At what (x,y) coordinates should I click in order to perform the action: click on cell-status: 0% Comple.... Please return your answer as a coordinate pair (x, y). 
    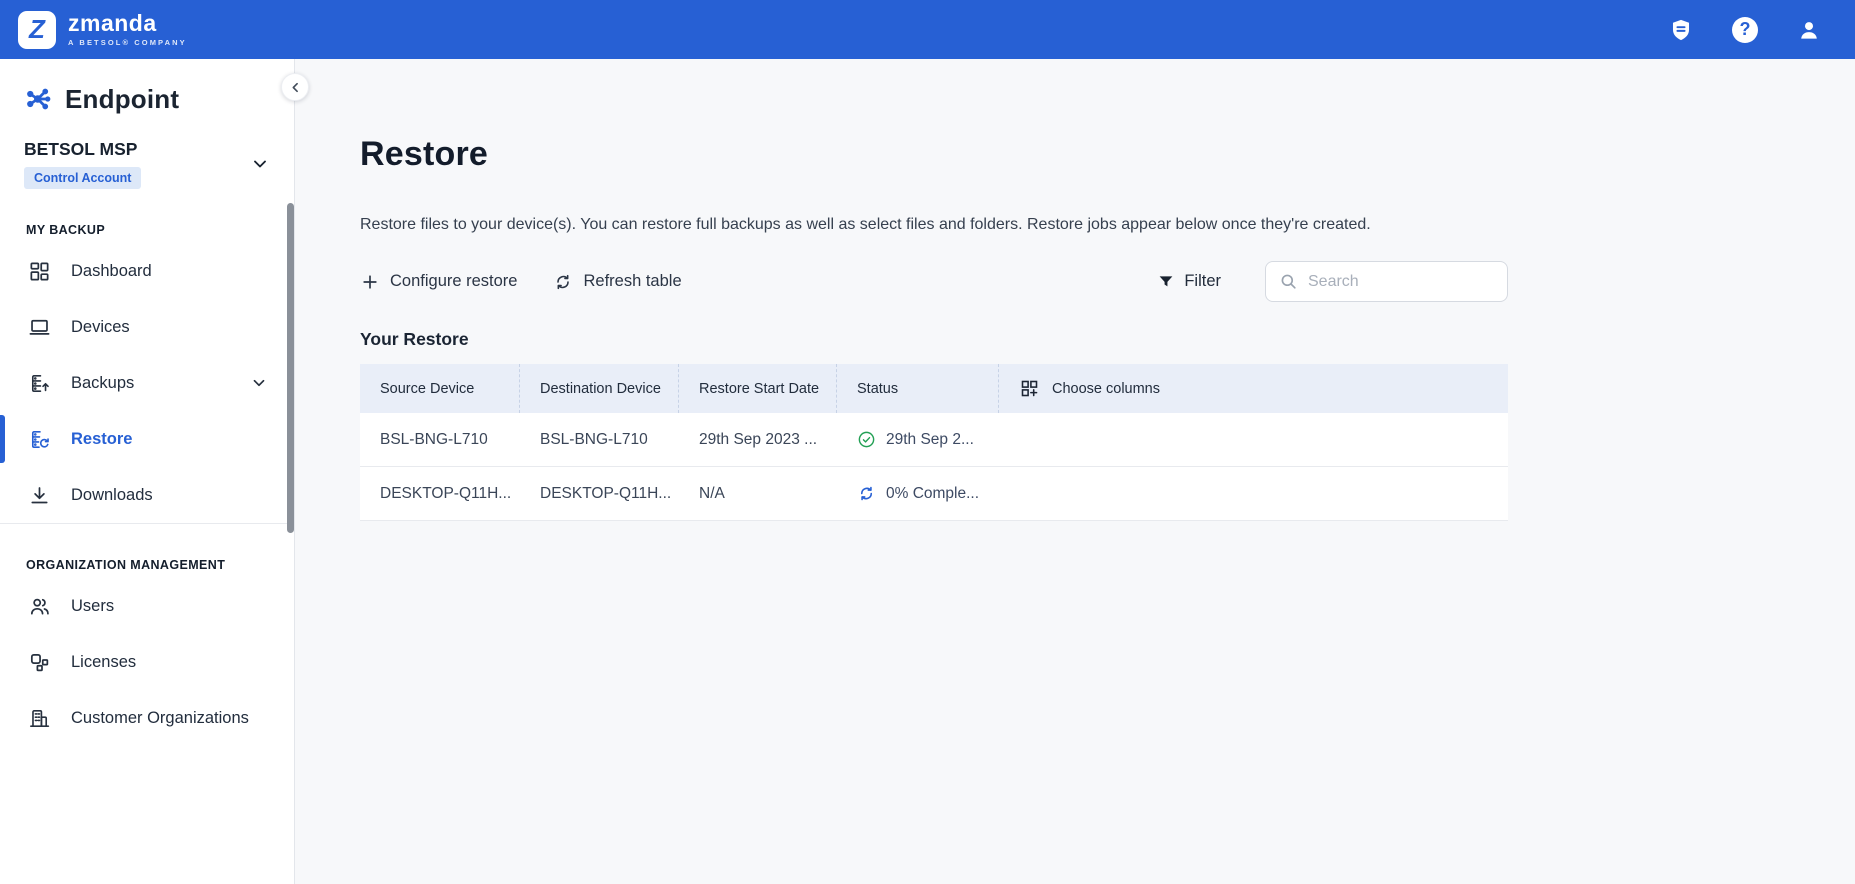
    Looking at the image, I should click on (918, 493).